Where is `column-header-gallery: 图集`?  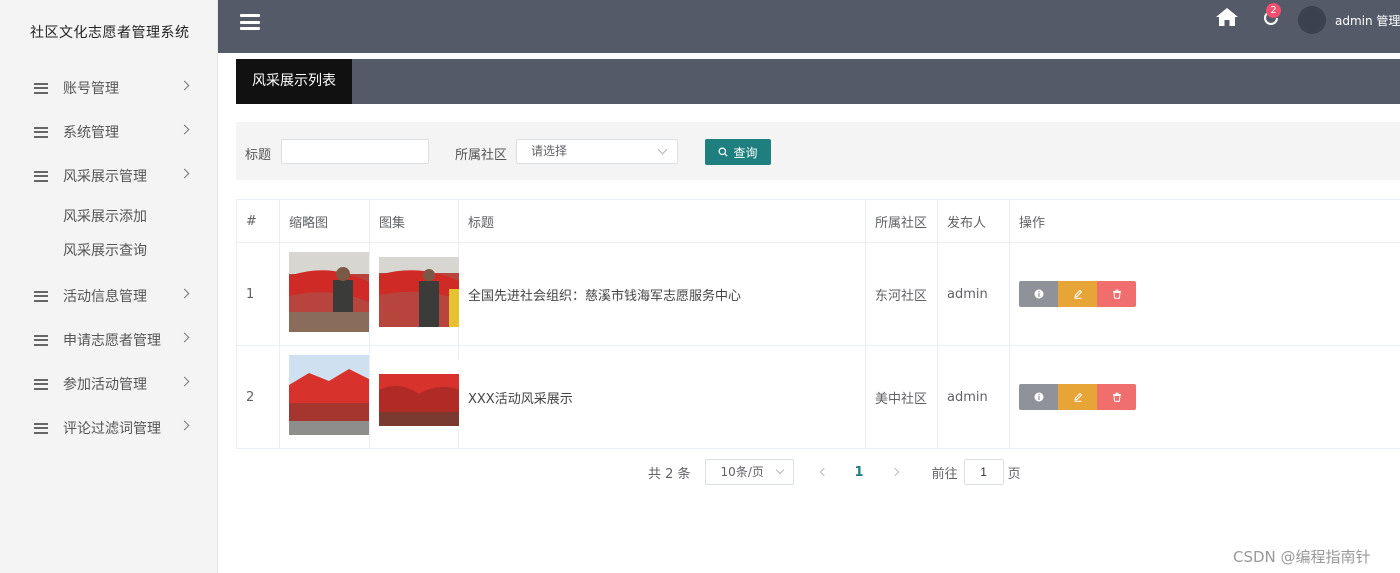
column-header-gallery: 图集 is located at coordinates (414, 221).